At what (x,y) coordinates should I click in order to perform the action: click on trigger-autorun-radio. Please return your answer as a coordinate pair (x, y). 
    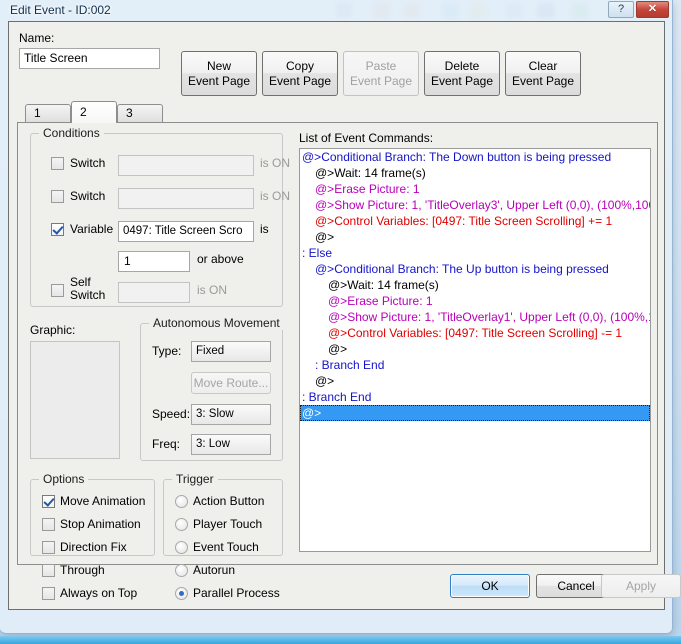
    Looking at the image, I should click on (181, 570).